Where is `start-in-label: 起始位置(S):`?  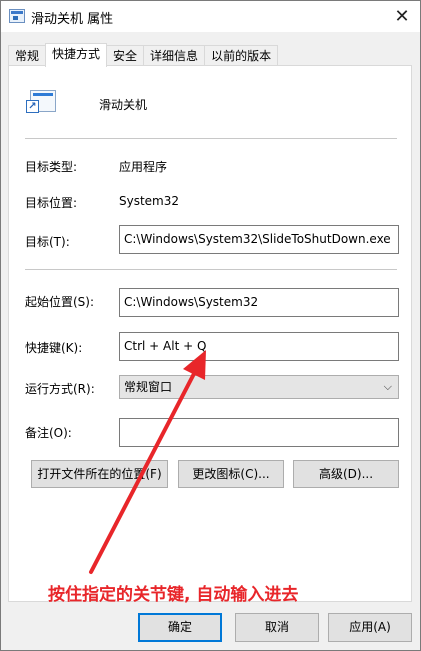
start-in-label: 起始位置(S): is located at coordinates (60, 302).